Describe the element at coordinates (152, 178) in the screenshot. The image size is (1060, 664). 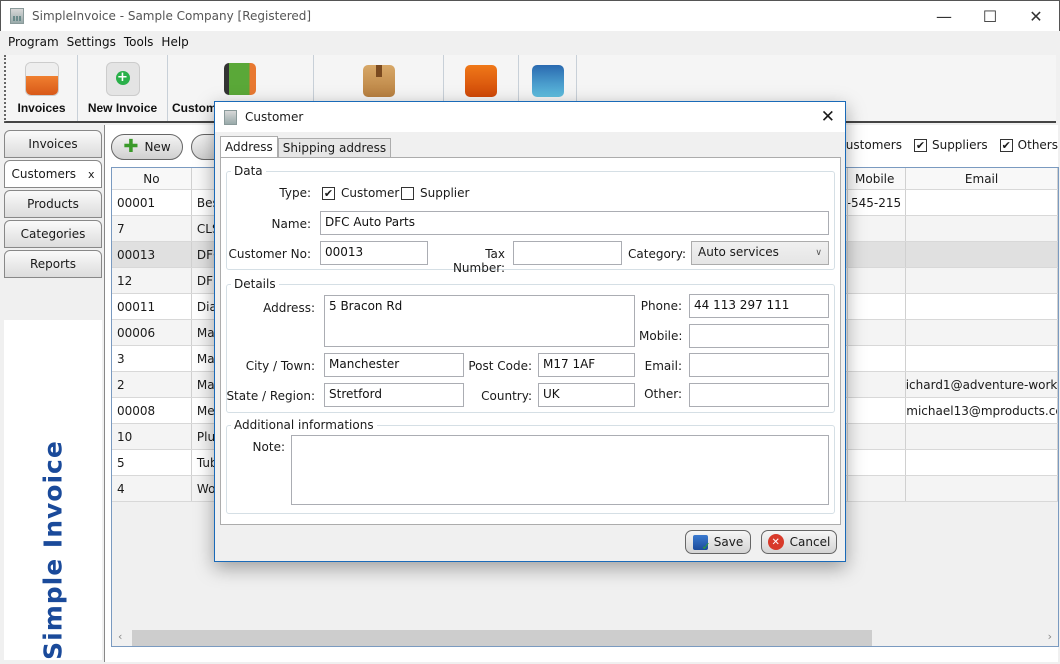
I see `column-header-no: No` at that location.